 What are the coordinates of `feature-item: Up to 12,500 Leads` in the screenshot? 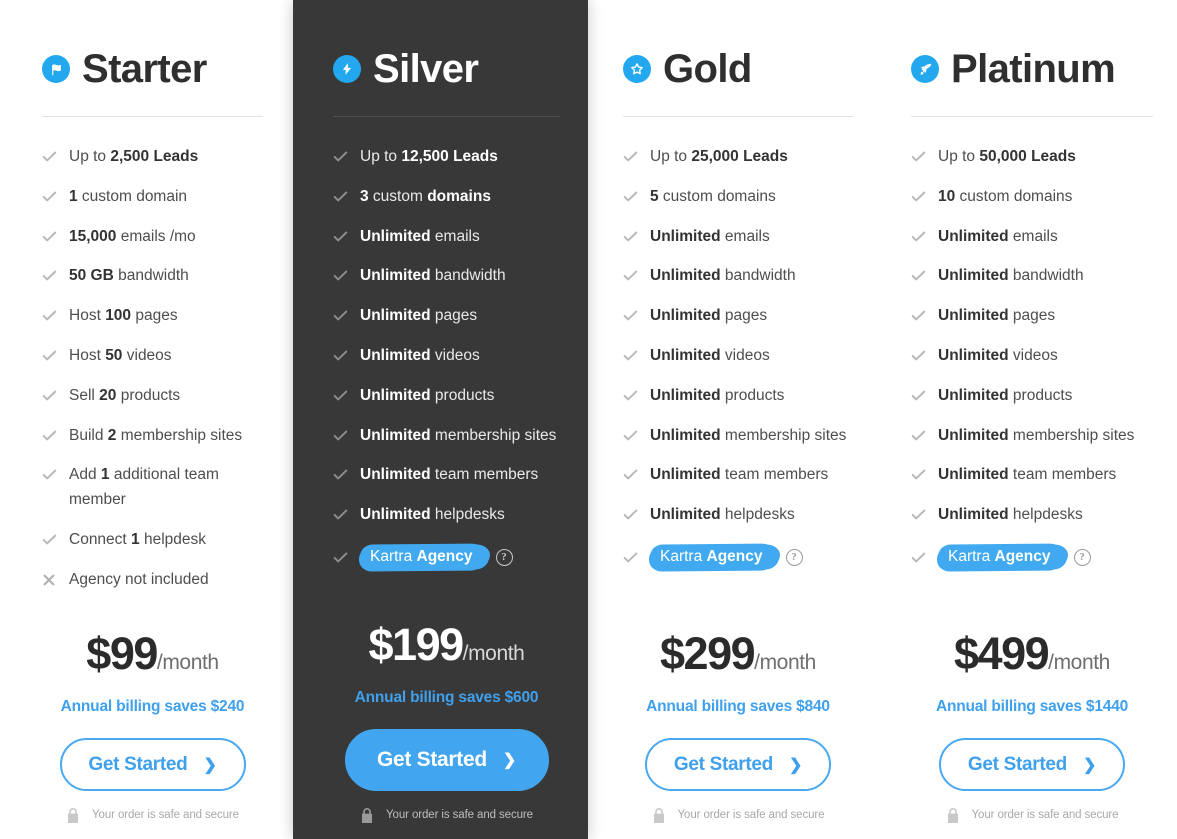 It's located at (446, 157).